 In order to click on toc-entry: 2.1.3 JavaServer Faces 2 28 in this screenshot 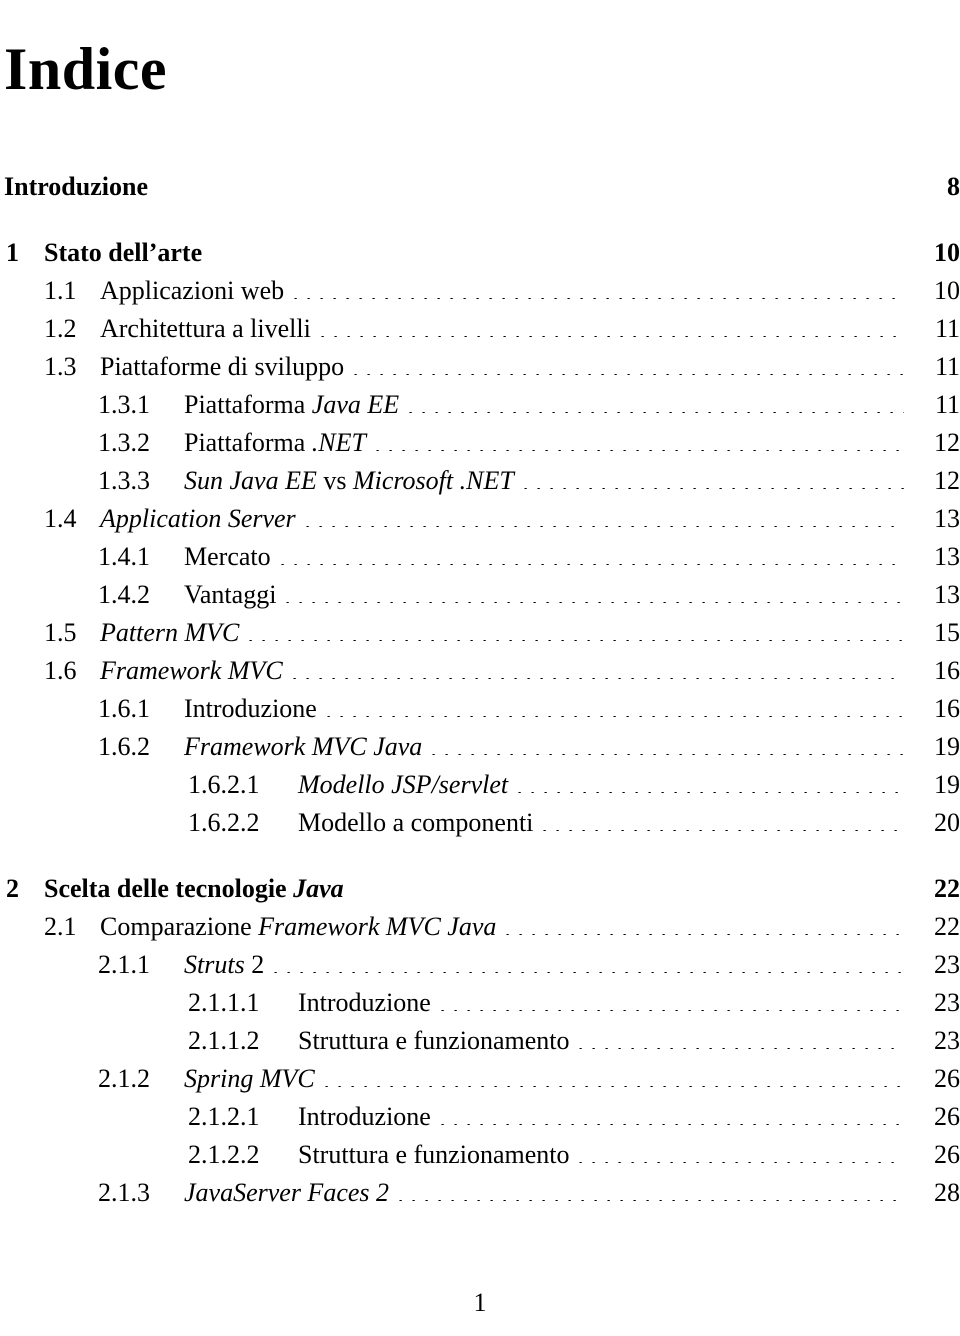, I will do `click(480, 1193)`.